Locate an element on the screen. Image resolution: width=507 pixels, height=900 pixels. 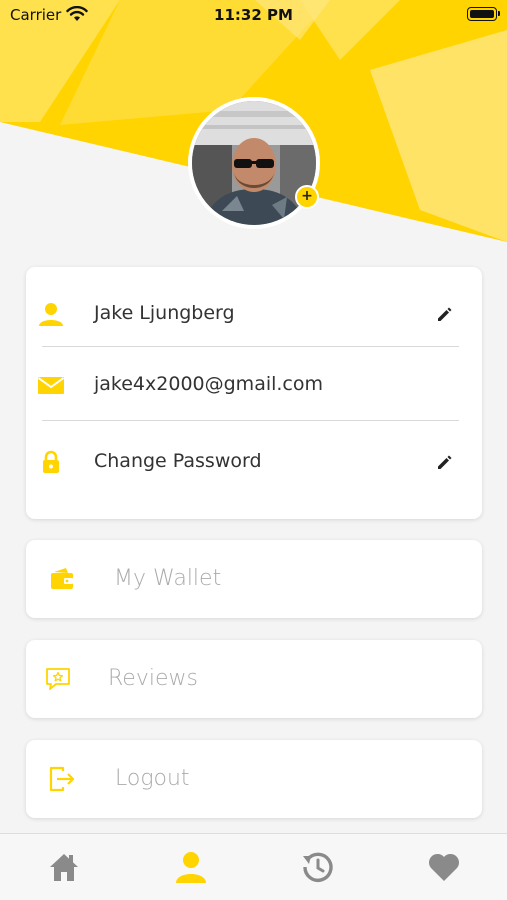
avatar-photo is located at coordinates (254, 163).